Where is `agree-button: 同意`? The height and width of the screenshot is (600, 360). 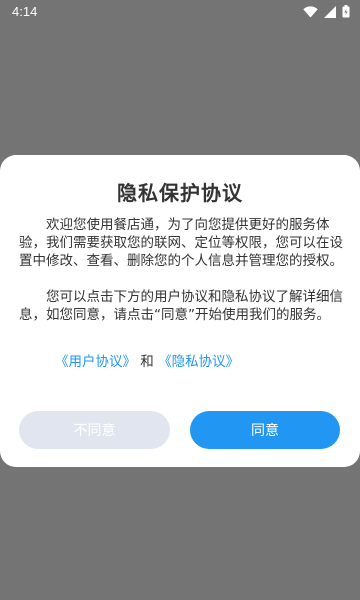 agree-button: 同意 is located at coordinates (265, 430).